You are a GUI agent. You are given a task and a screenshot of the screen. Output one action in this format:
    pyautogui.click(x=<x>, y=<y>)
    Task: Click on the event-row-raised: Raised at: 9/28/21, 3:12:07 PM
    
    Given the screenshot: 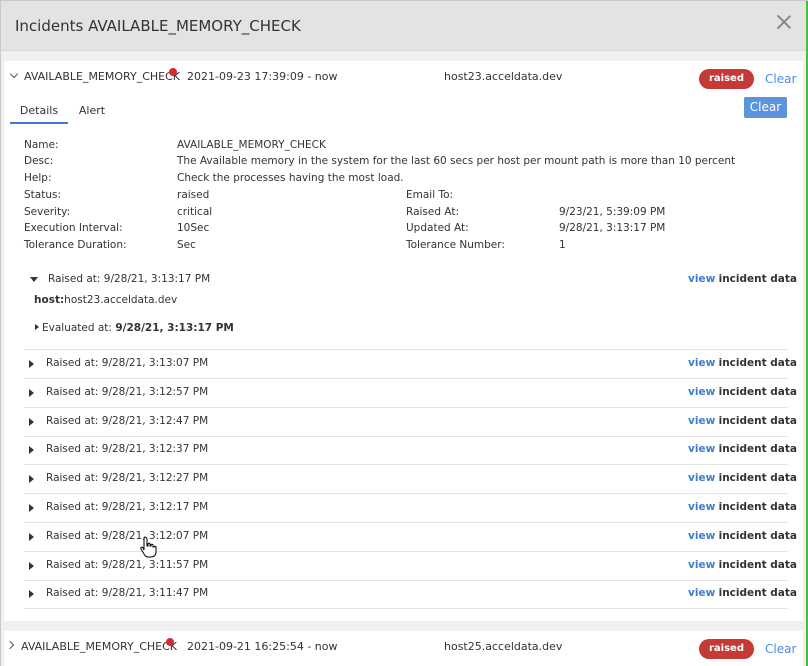 What is the action you would take?
    pyautogui.click(x=127, y=536)
    